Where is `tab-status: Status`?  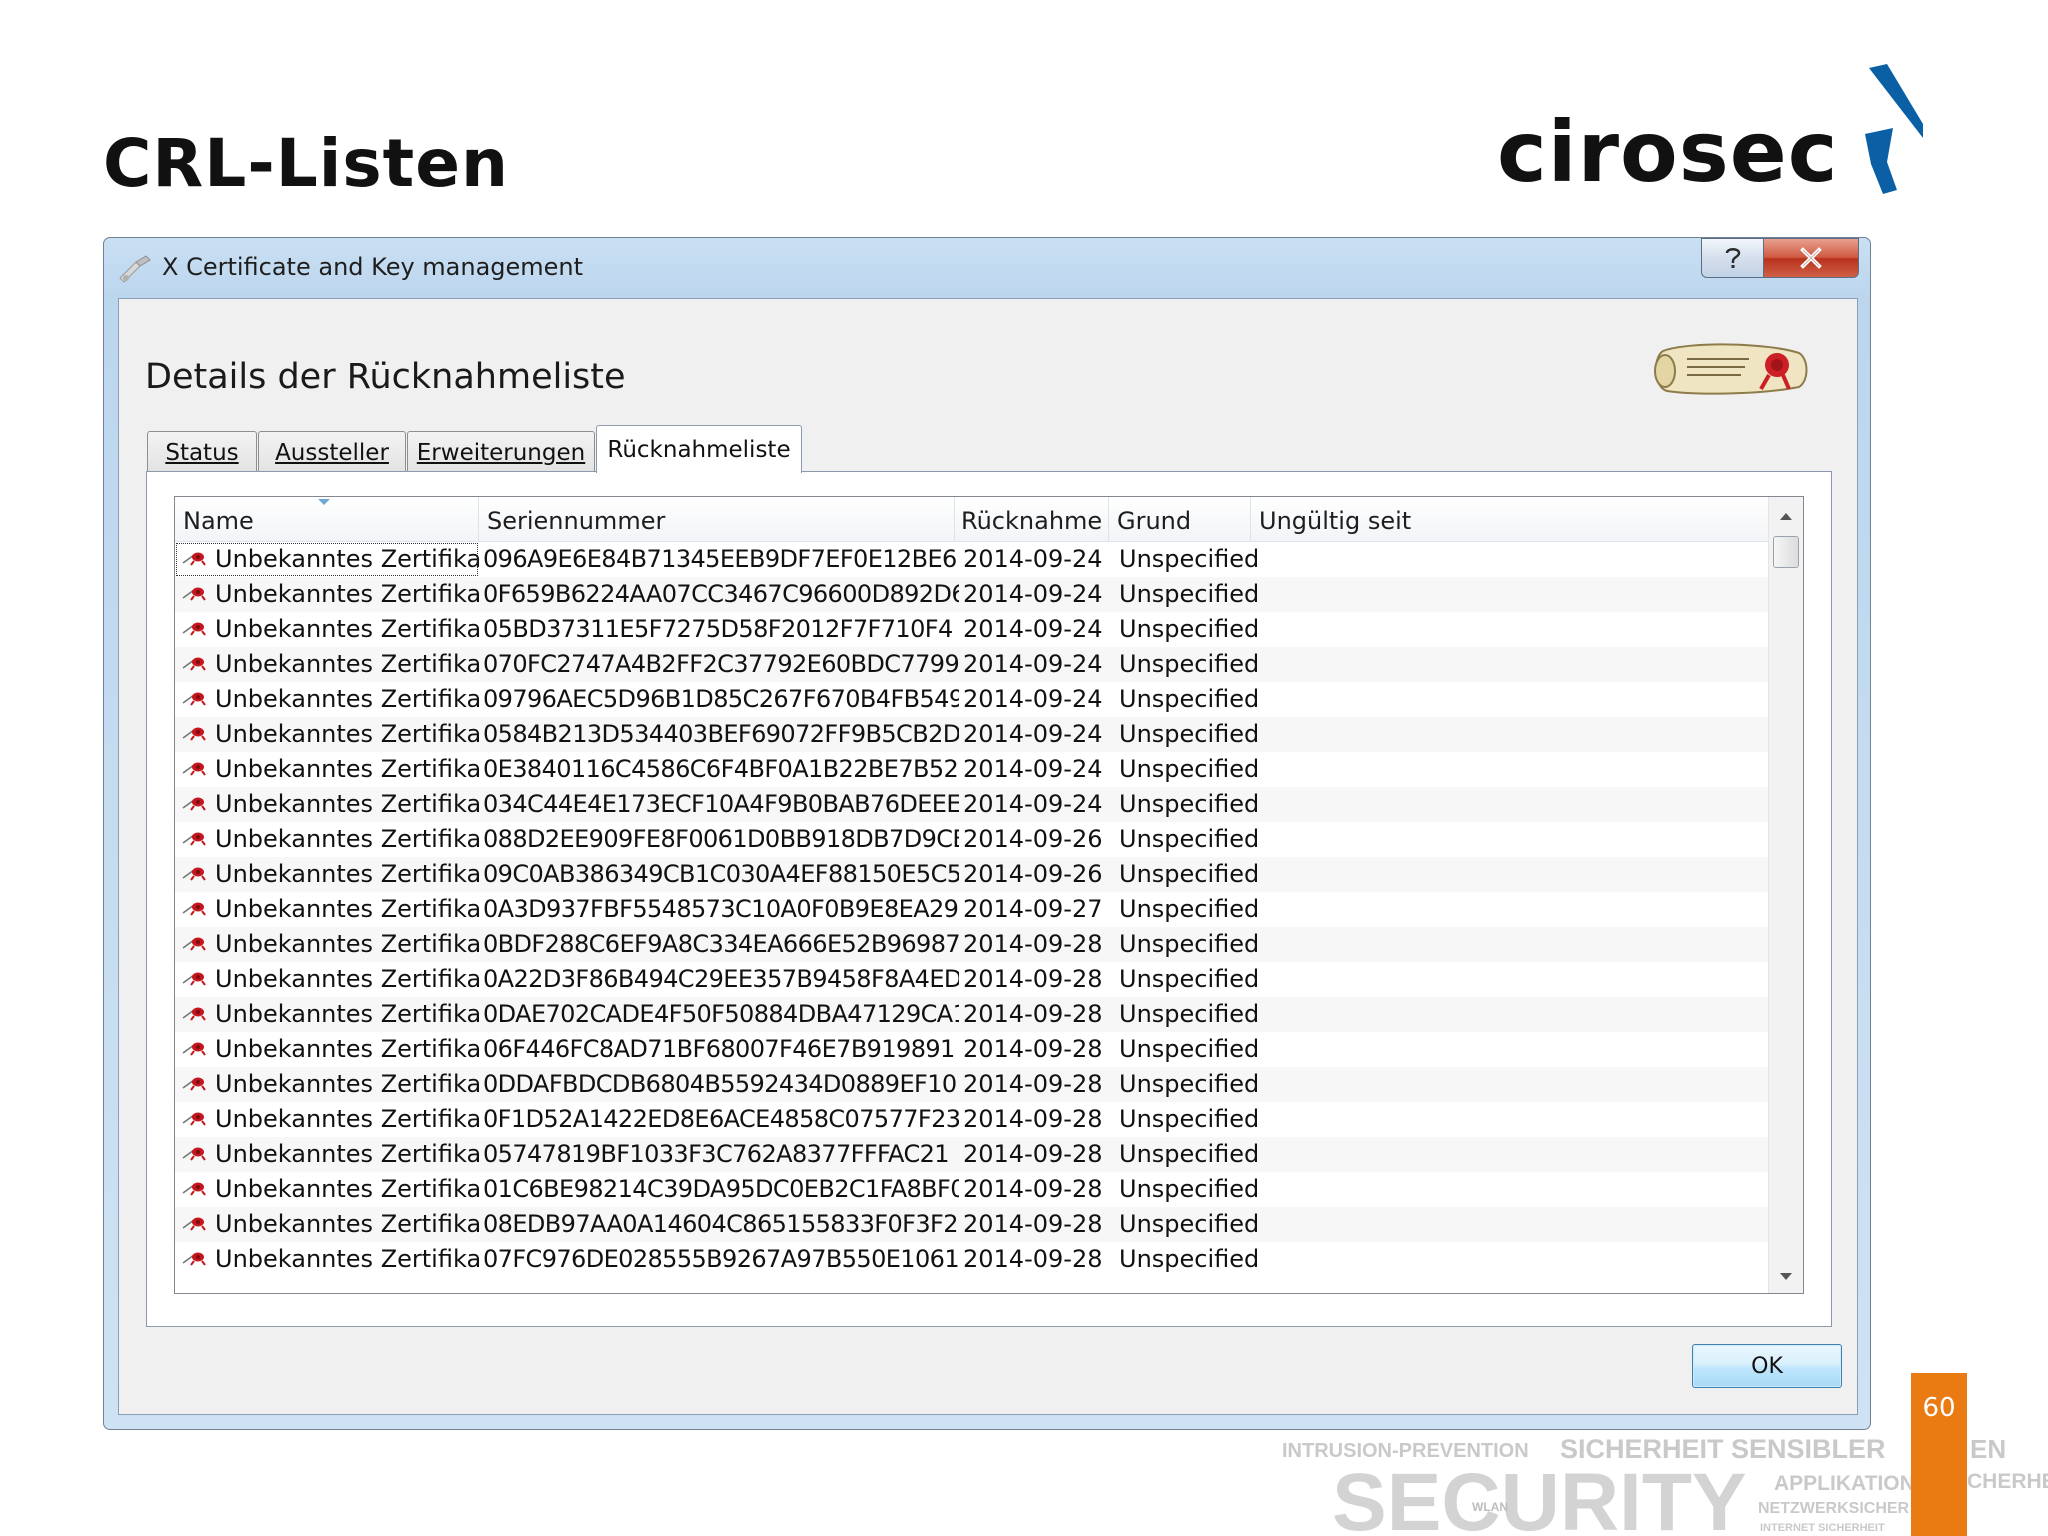 tab-status: Status is located at coordinates (202, 452).